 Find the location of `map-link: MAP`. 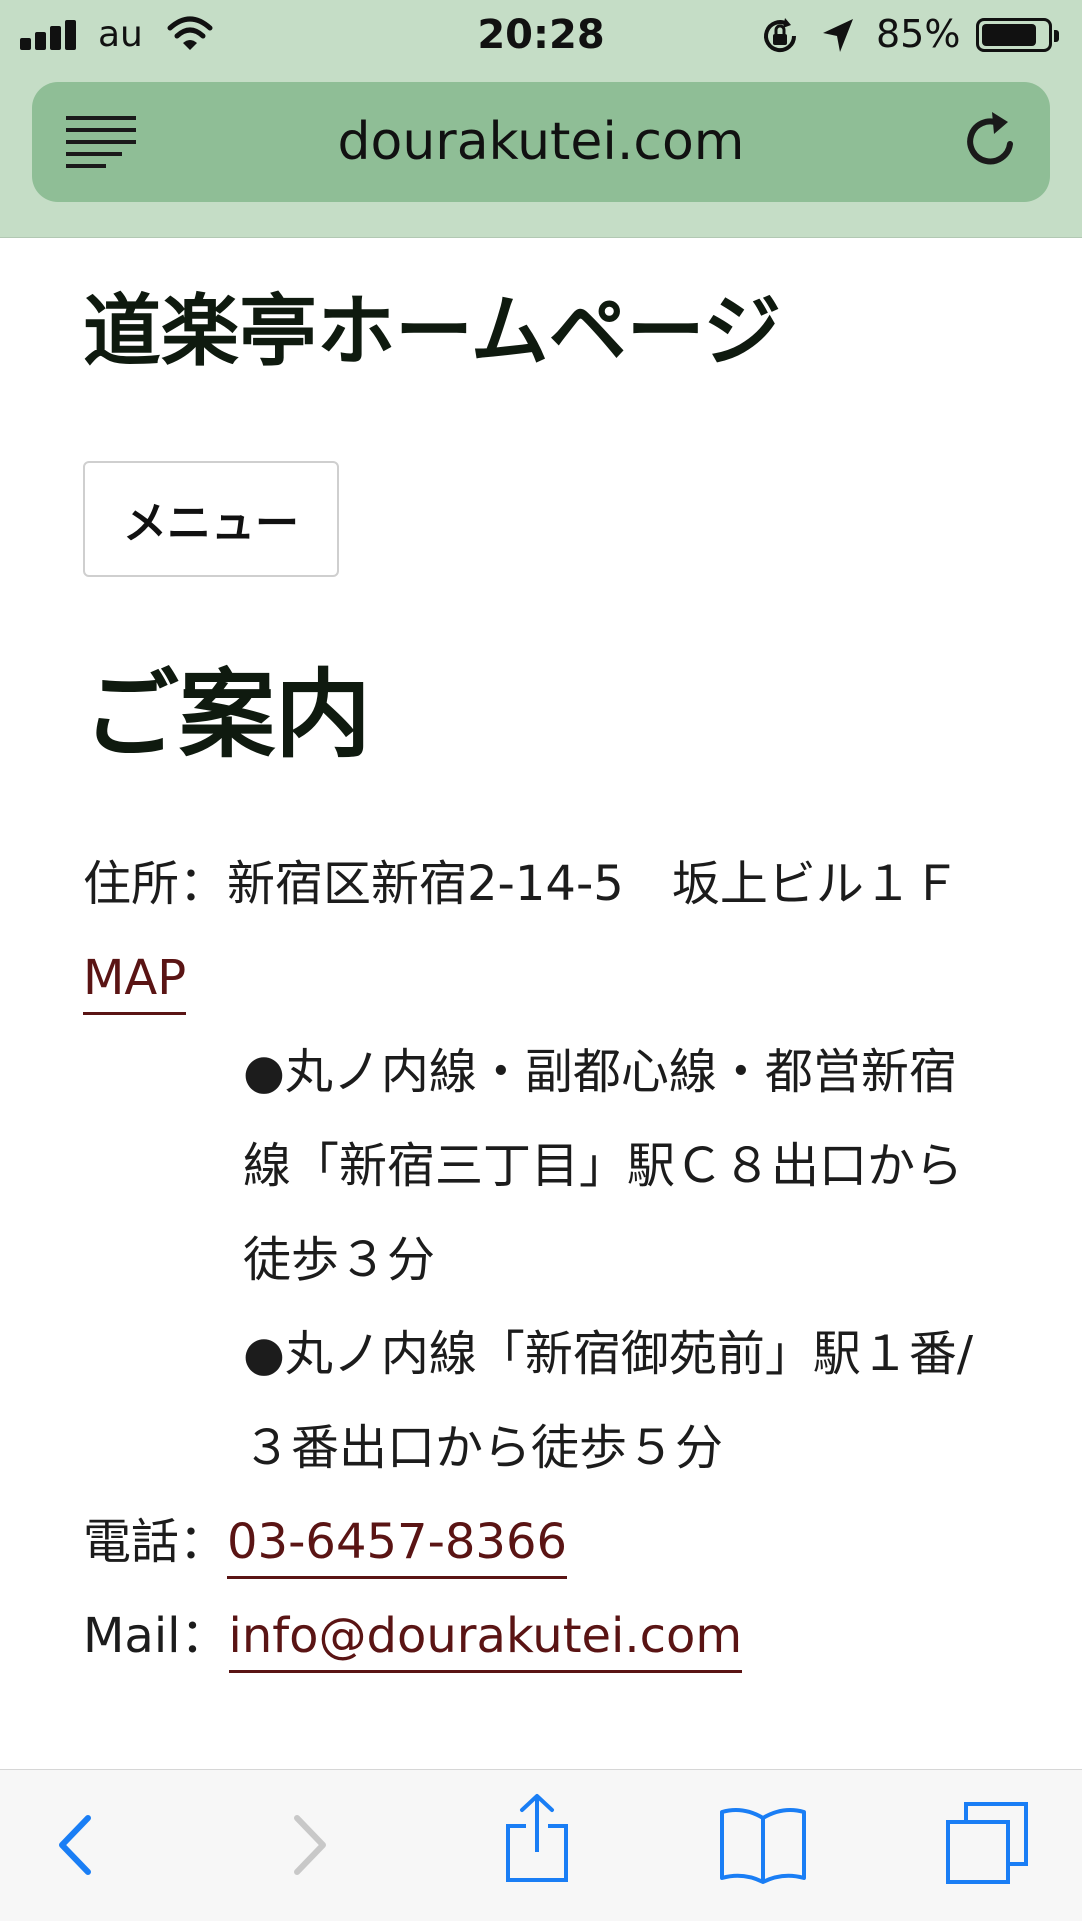

map-link: MAP is located at coordinates (135, 982).